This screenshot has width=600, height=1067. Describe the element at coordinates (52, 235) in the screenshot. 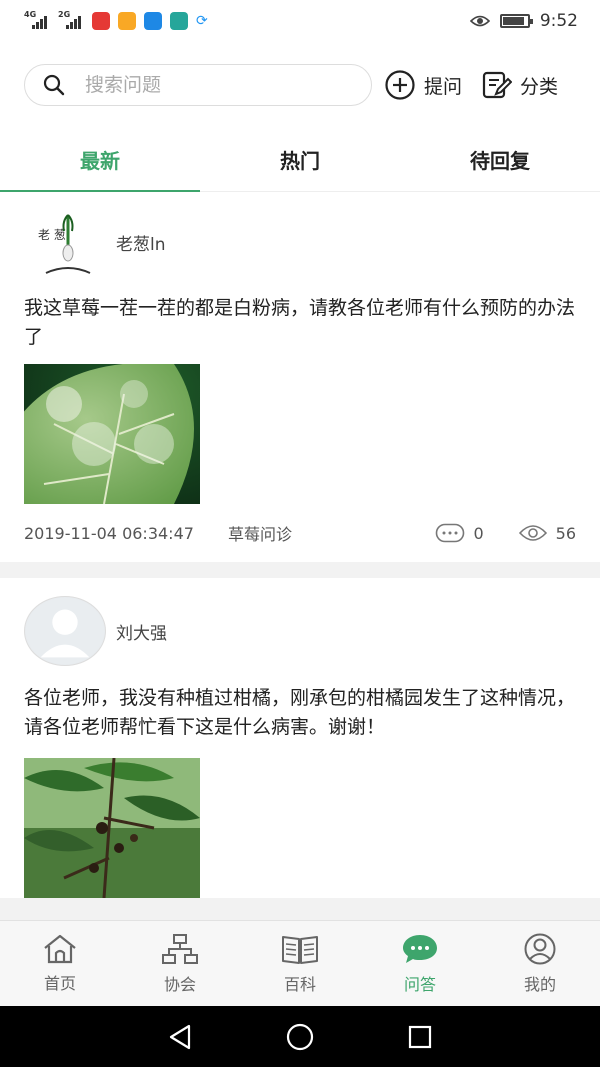

I see `svg-text: 老 葱` at that location.